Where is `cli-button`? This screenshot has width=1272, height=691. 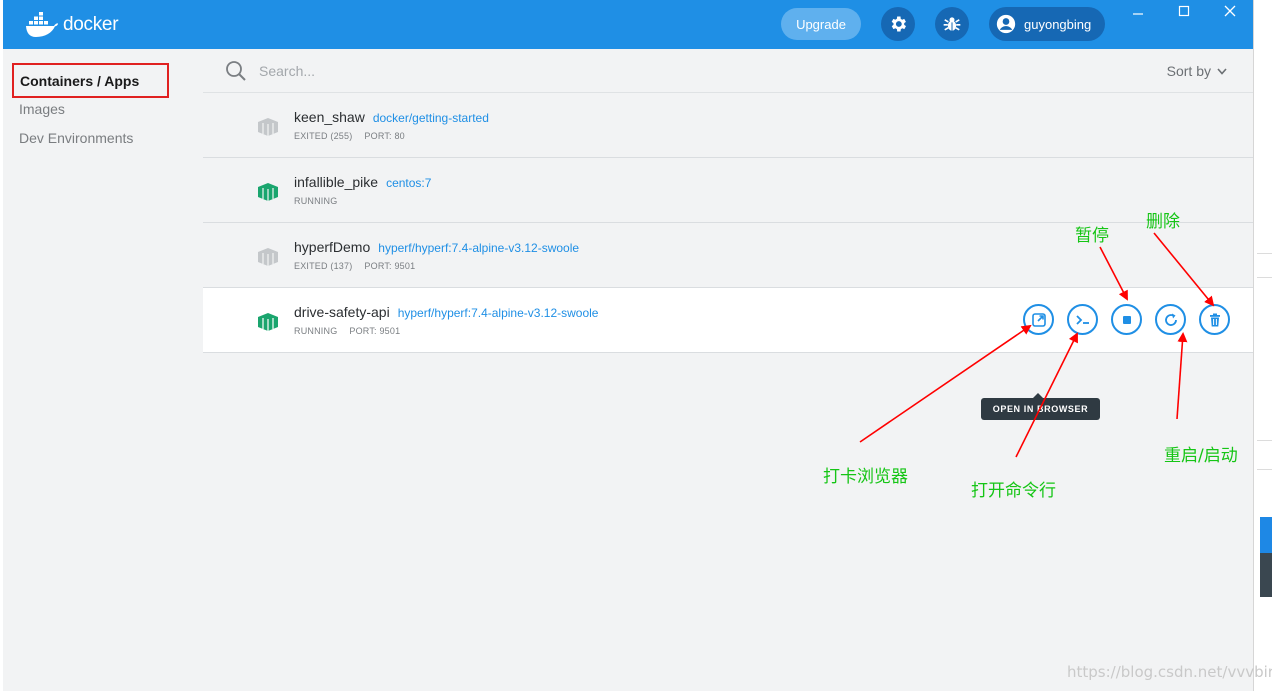
cli-button is located at coordinates (1082, 319).